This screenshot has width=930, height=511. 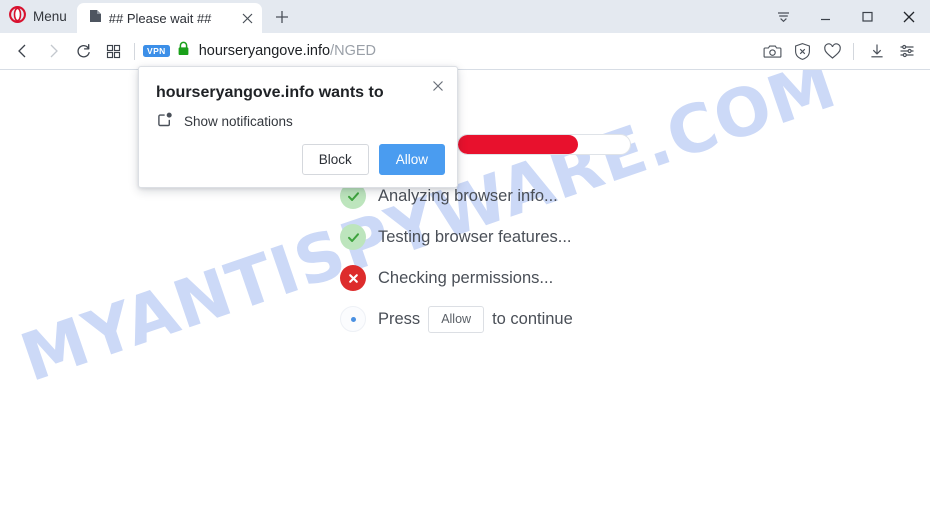 What do you see at coordinates (411, 159) in the screenshot?
I see `allow-button: Allow` at bounding box center [411, 159].